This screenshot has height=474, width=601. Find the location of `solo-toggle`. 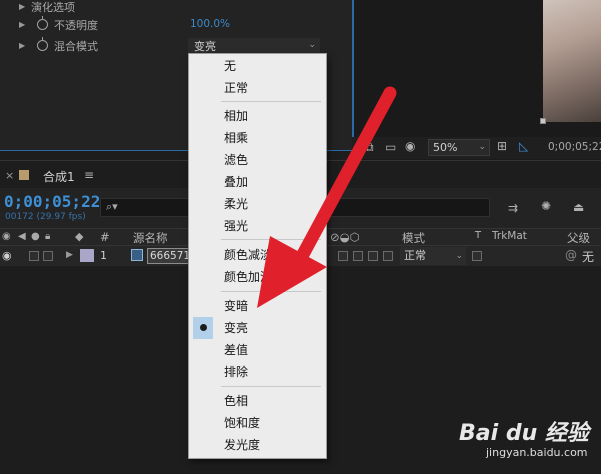

solo-toggle is located at coordinates (34, 256).